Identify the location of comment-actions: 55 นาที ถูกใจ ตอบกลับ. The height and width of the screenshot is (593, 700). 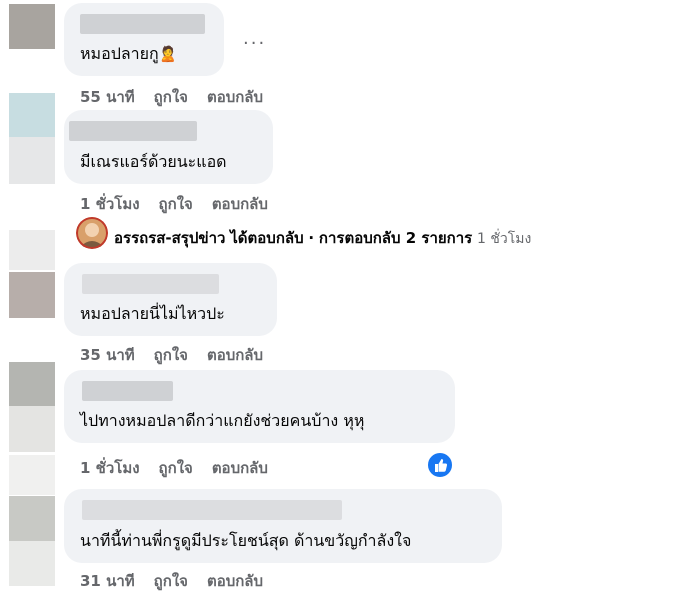
(181, 97).